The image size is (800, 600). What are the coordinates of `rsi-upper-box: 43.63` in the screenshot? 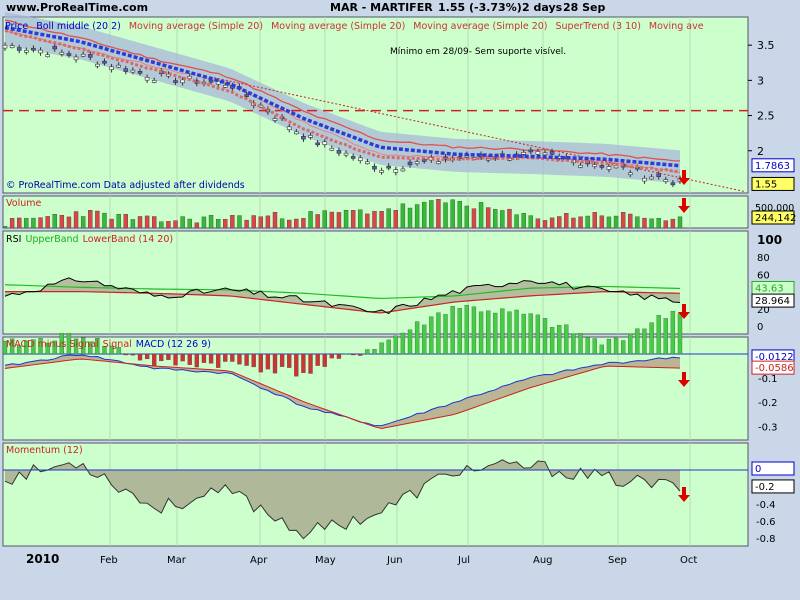 It's located at (773, 287).